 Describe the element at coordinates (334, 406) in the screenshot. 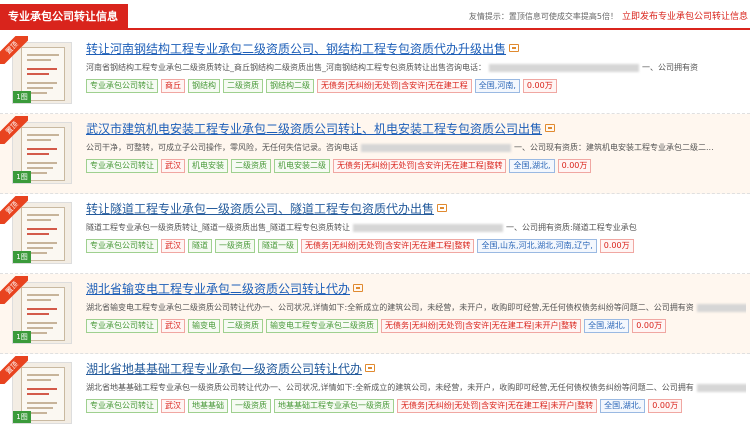

I see `tag: 地基基础工程专业承包一级资质` at that location.